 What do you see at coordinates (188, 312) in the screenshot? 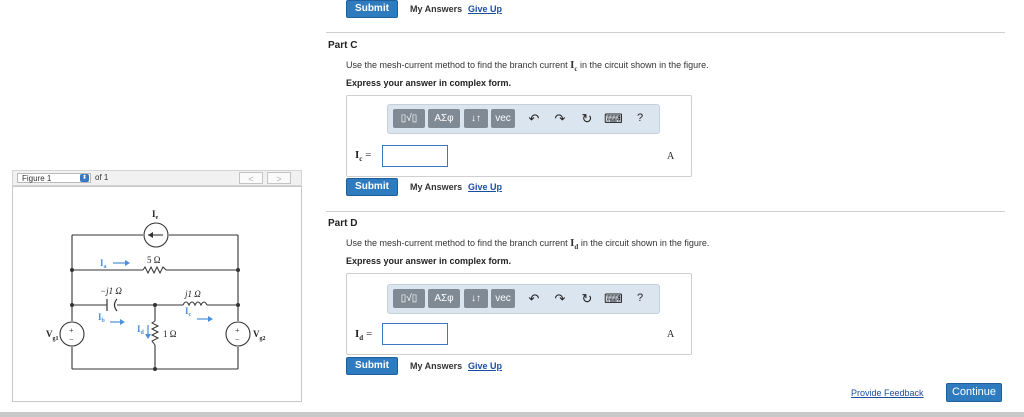
I see `label-ic: Ic` at bounding box center [188, 312].